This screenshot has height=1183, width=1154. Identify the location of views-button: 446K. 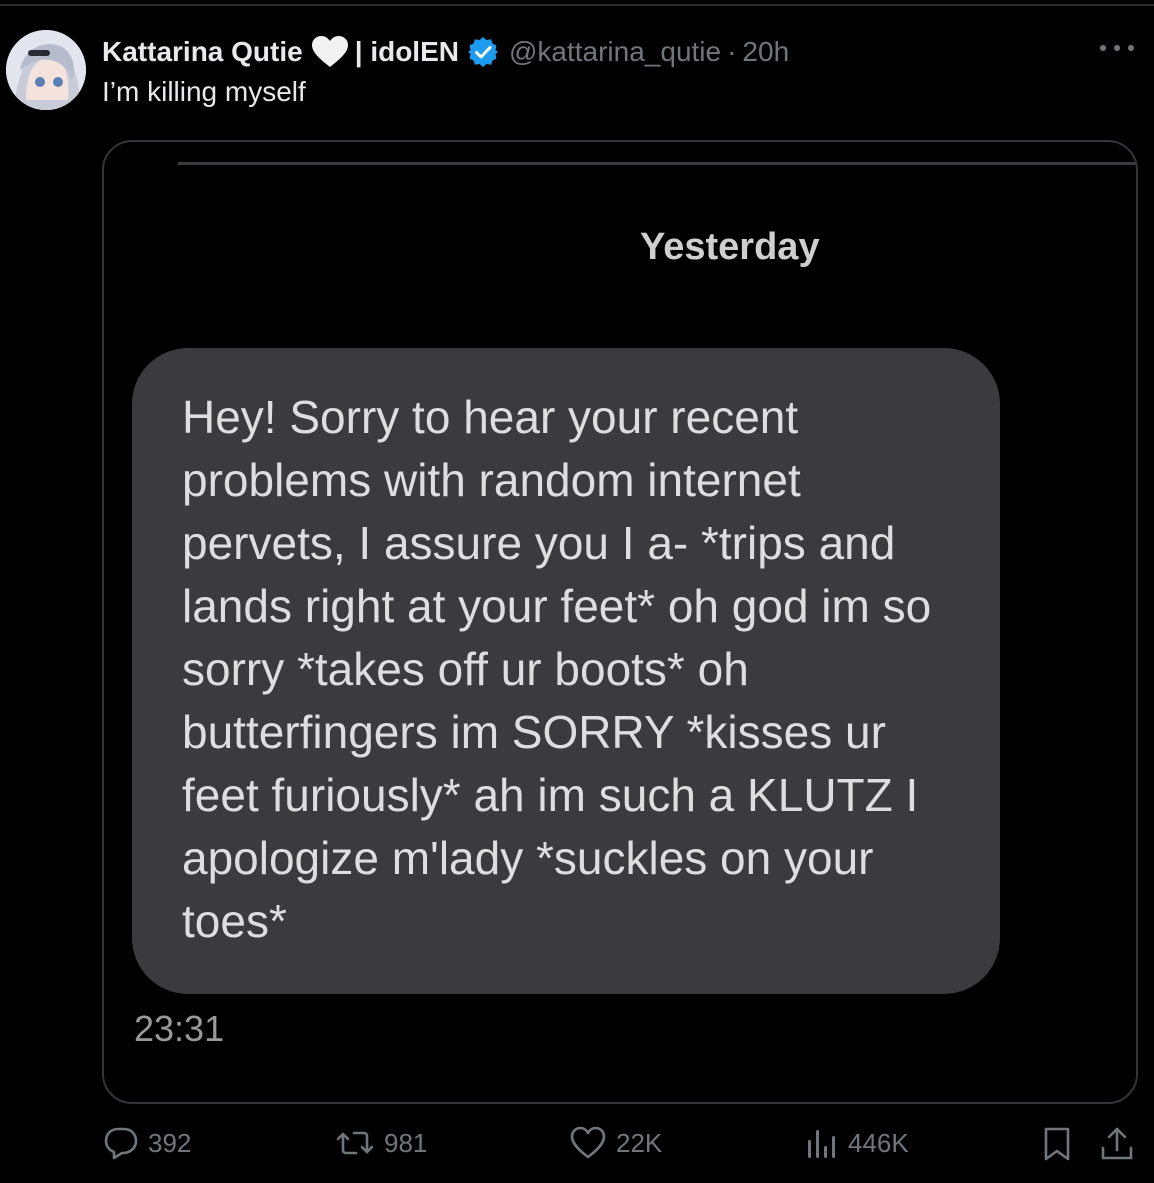
(857, 1143).